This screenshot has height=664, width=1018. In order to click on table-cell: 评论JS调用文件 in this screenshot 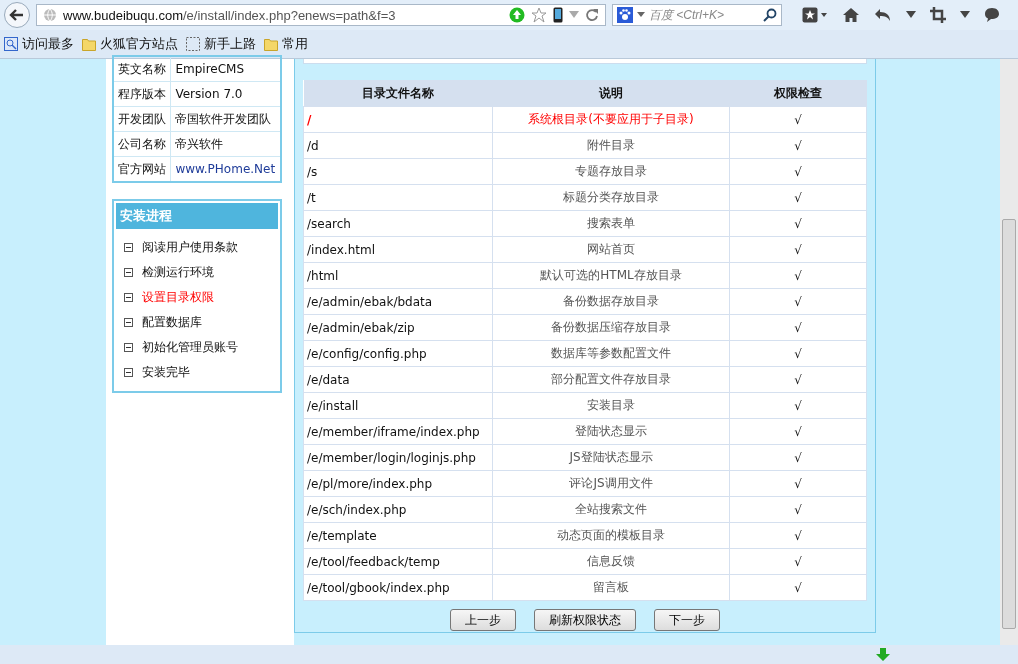, I will do `click(611, 483)`.